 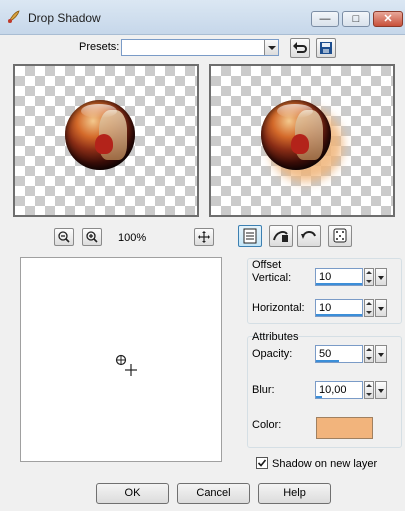 I want to click on zoom-out-icon, so click(x=64, y=237).